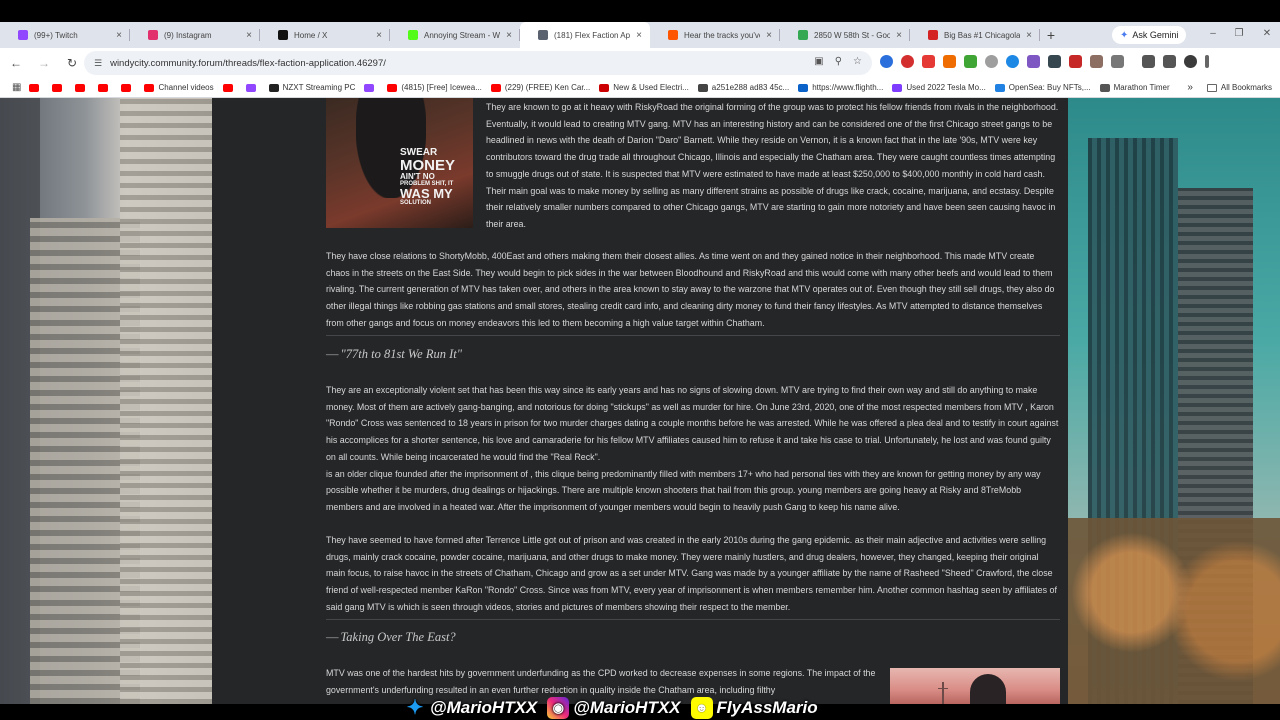 The image size is (1280, 720). I want to click on instagram-icon: ◉, so click(558, 707).